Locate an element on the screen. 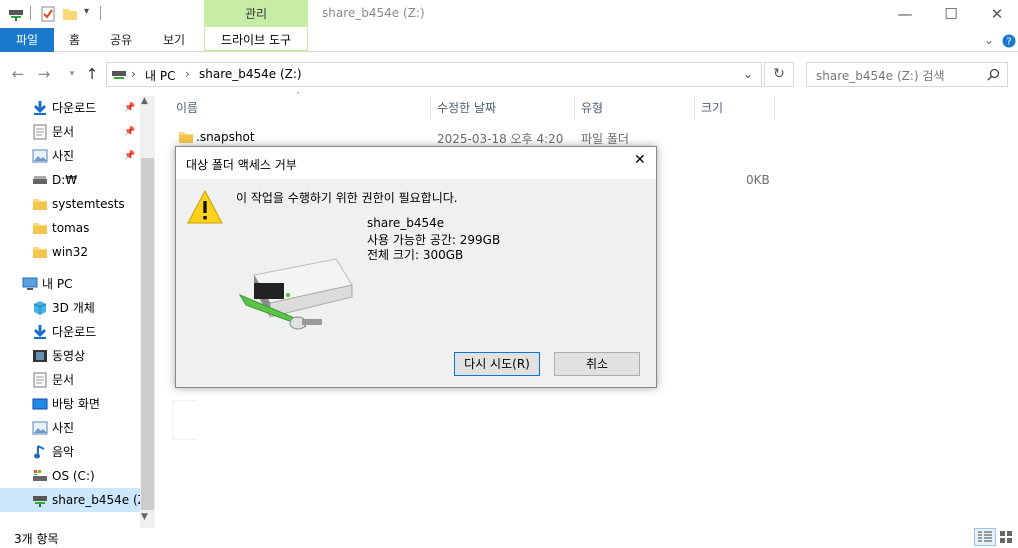  large-icons-view-button is located at coordinates (1007, 537).